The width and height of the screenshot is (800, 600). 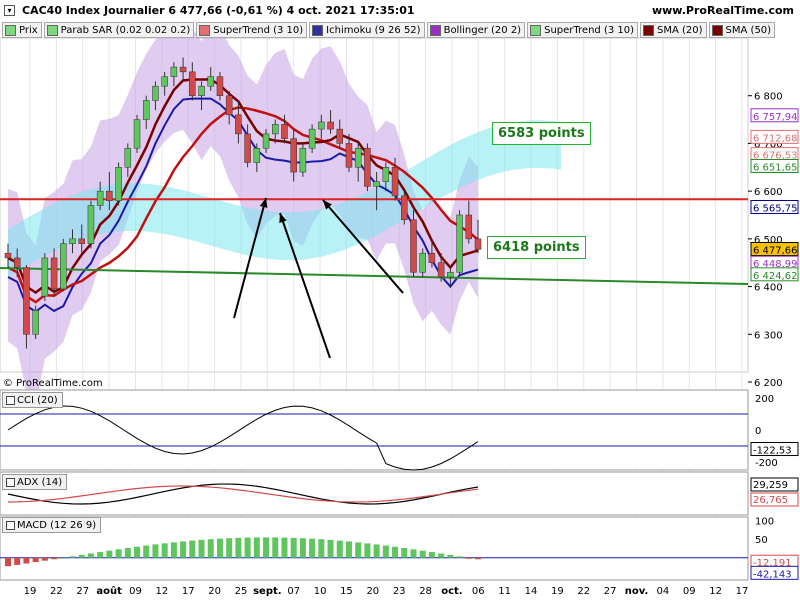 What do you see at coordinates (775, 208) in the screenshot?
I see `price-tag-label: 6 565,75` at bounding box center [775, 208].